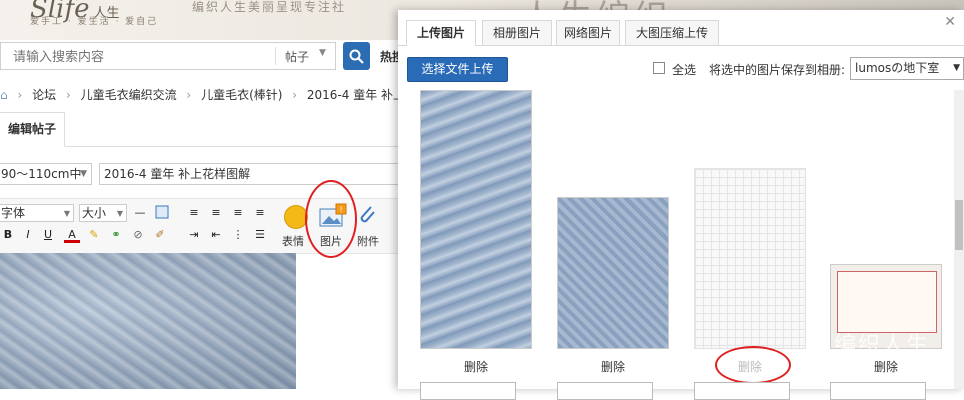 Image resolution: width=964 pixels, height=400 pixels. What do you see at coordinates (882, 345) in the screenshot?
I see `watermark-text: 编织人生` at bounding box center [882, 345].